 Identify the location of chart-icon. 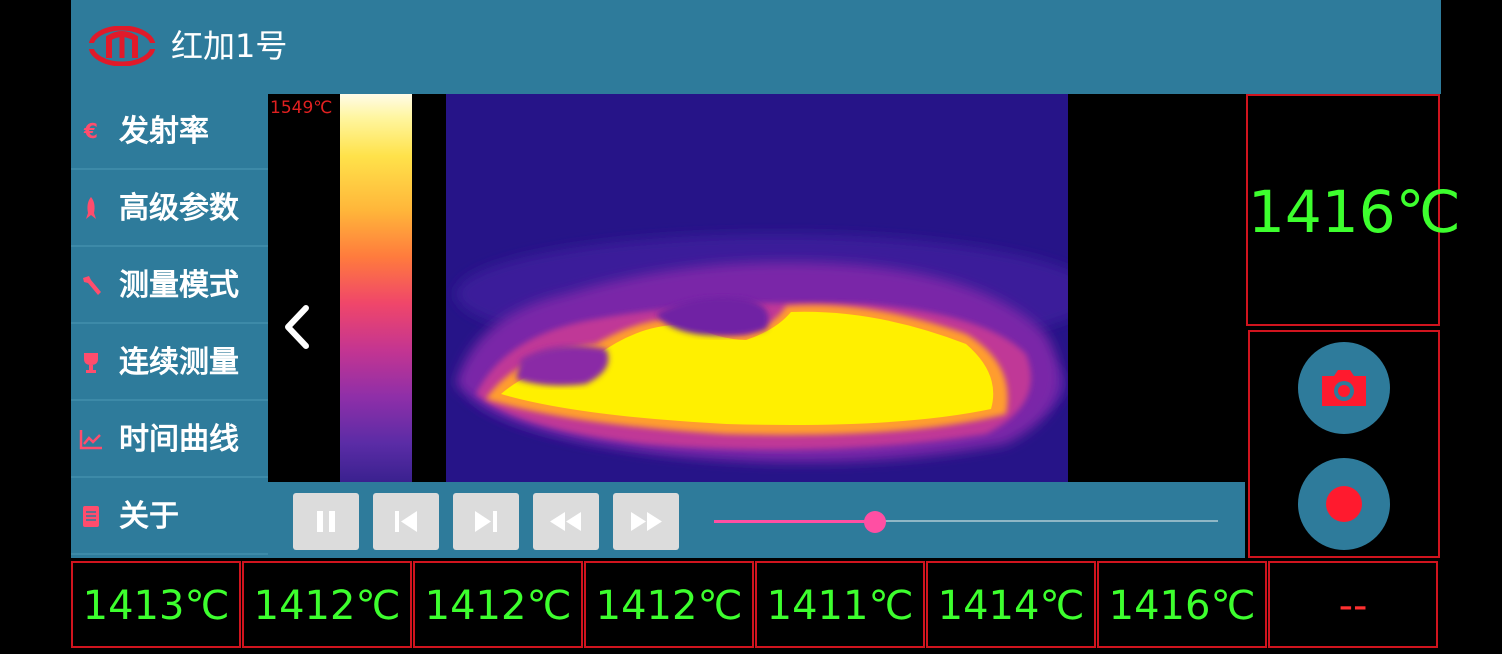
(90, 440).